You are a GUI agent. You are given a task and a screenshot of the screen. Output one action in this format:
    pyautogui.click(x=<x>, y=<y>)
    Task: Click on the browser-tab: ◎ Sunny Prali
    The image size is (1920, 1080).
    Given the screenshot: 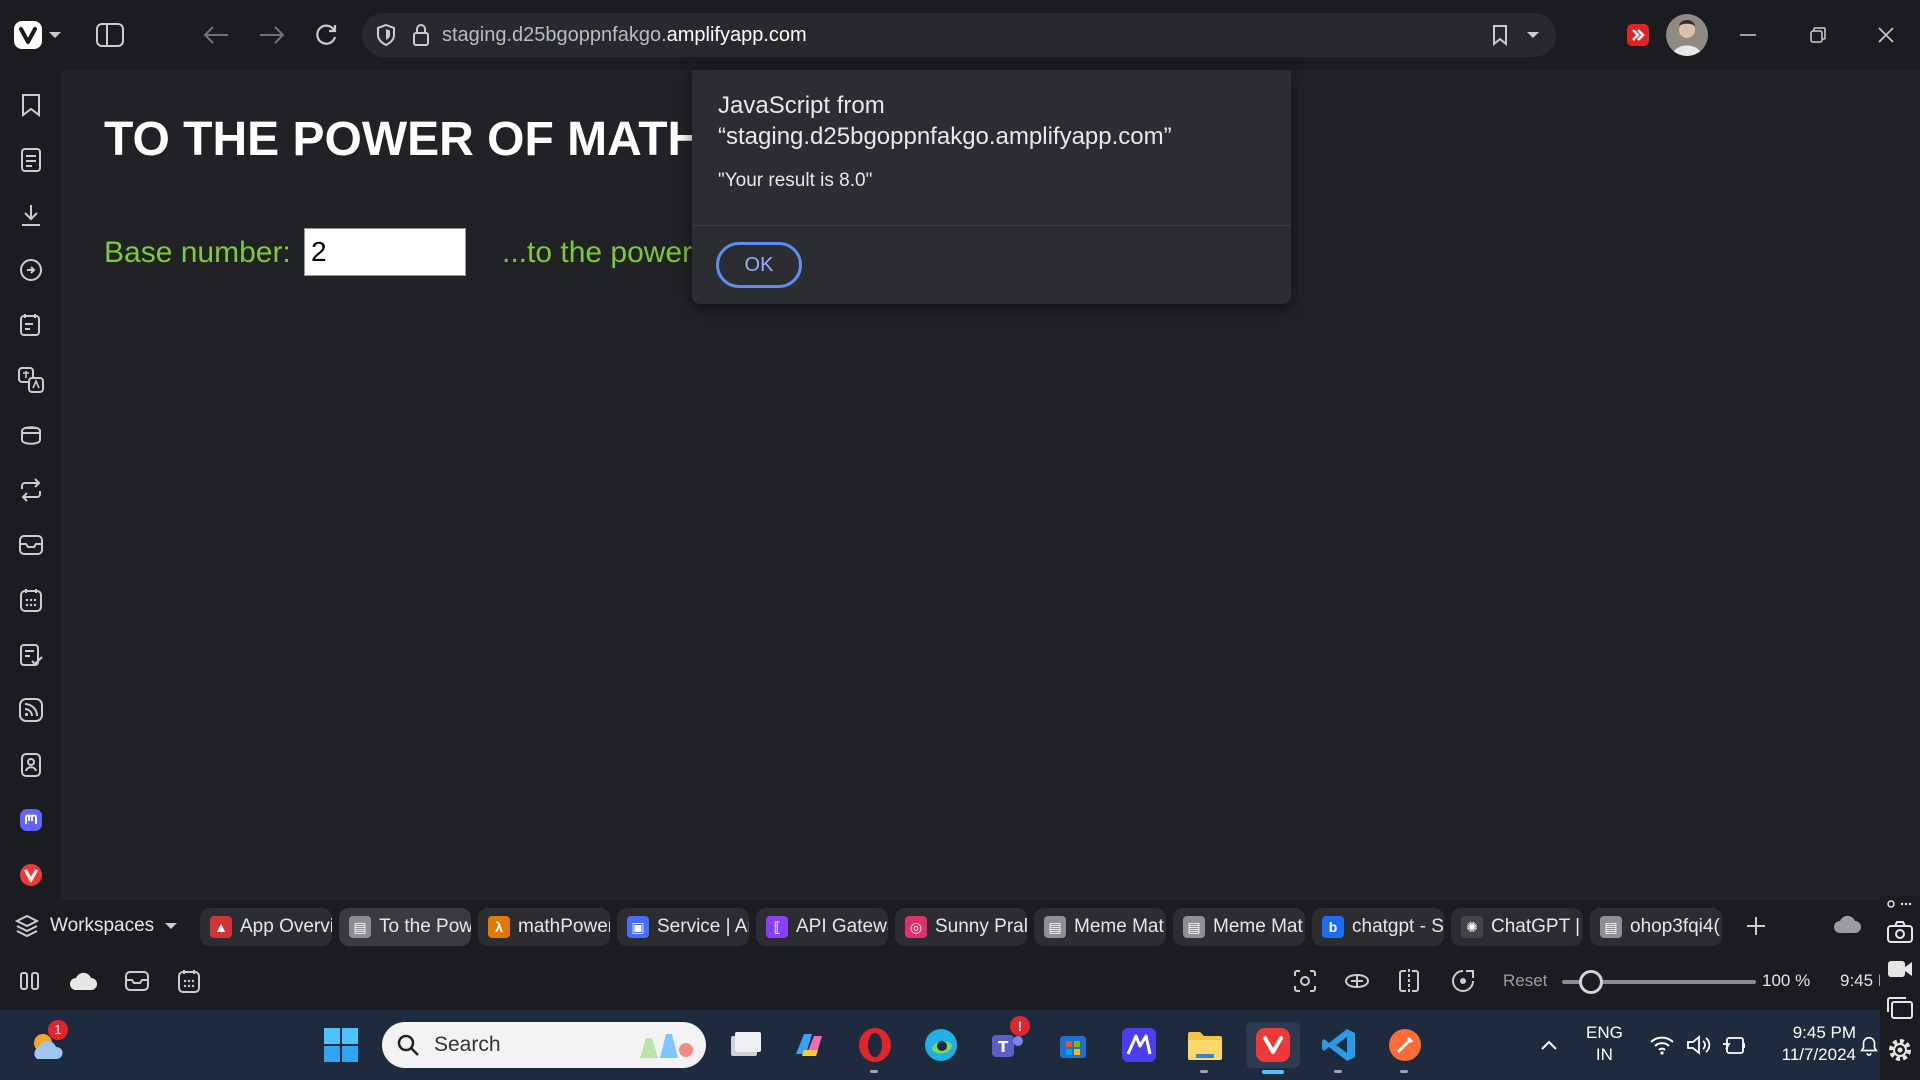 What is the action you would take?
    pyautogui.click(x=961, y=927)
    